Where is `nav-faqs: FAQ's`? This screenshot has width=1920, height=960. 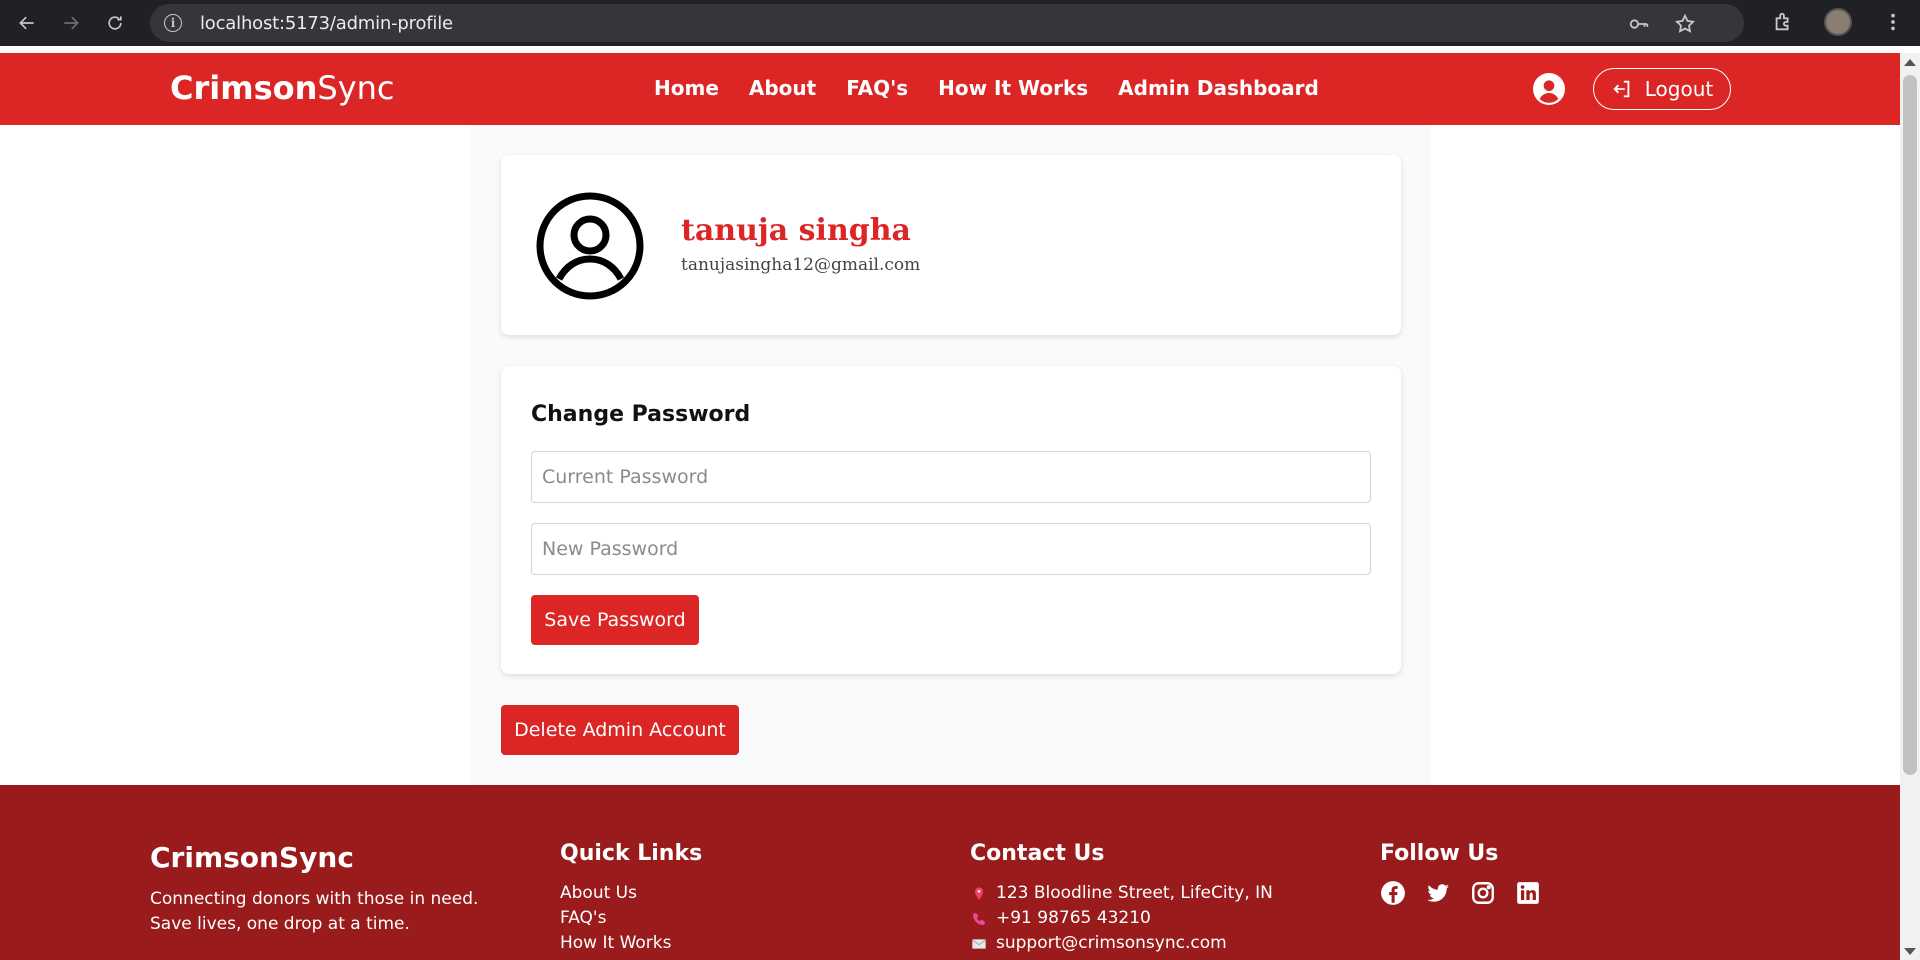
nav-faqs: FAQ's is located at coordinates (877, 88).